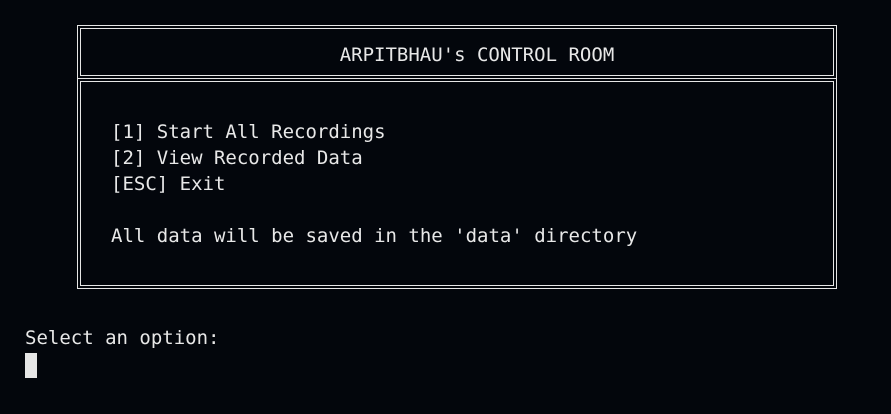 The width and height of the screenshot is (891, 414). Describe the element at coordinates (477, 55) in the screenshot. I see `page-title: ARPITBHAU's CONTROL ROOM` at that location.